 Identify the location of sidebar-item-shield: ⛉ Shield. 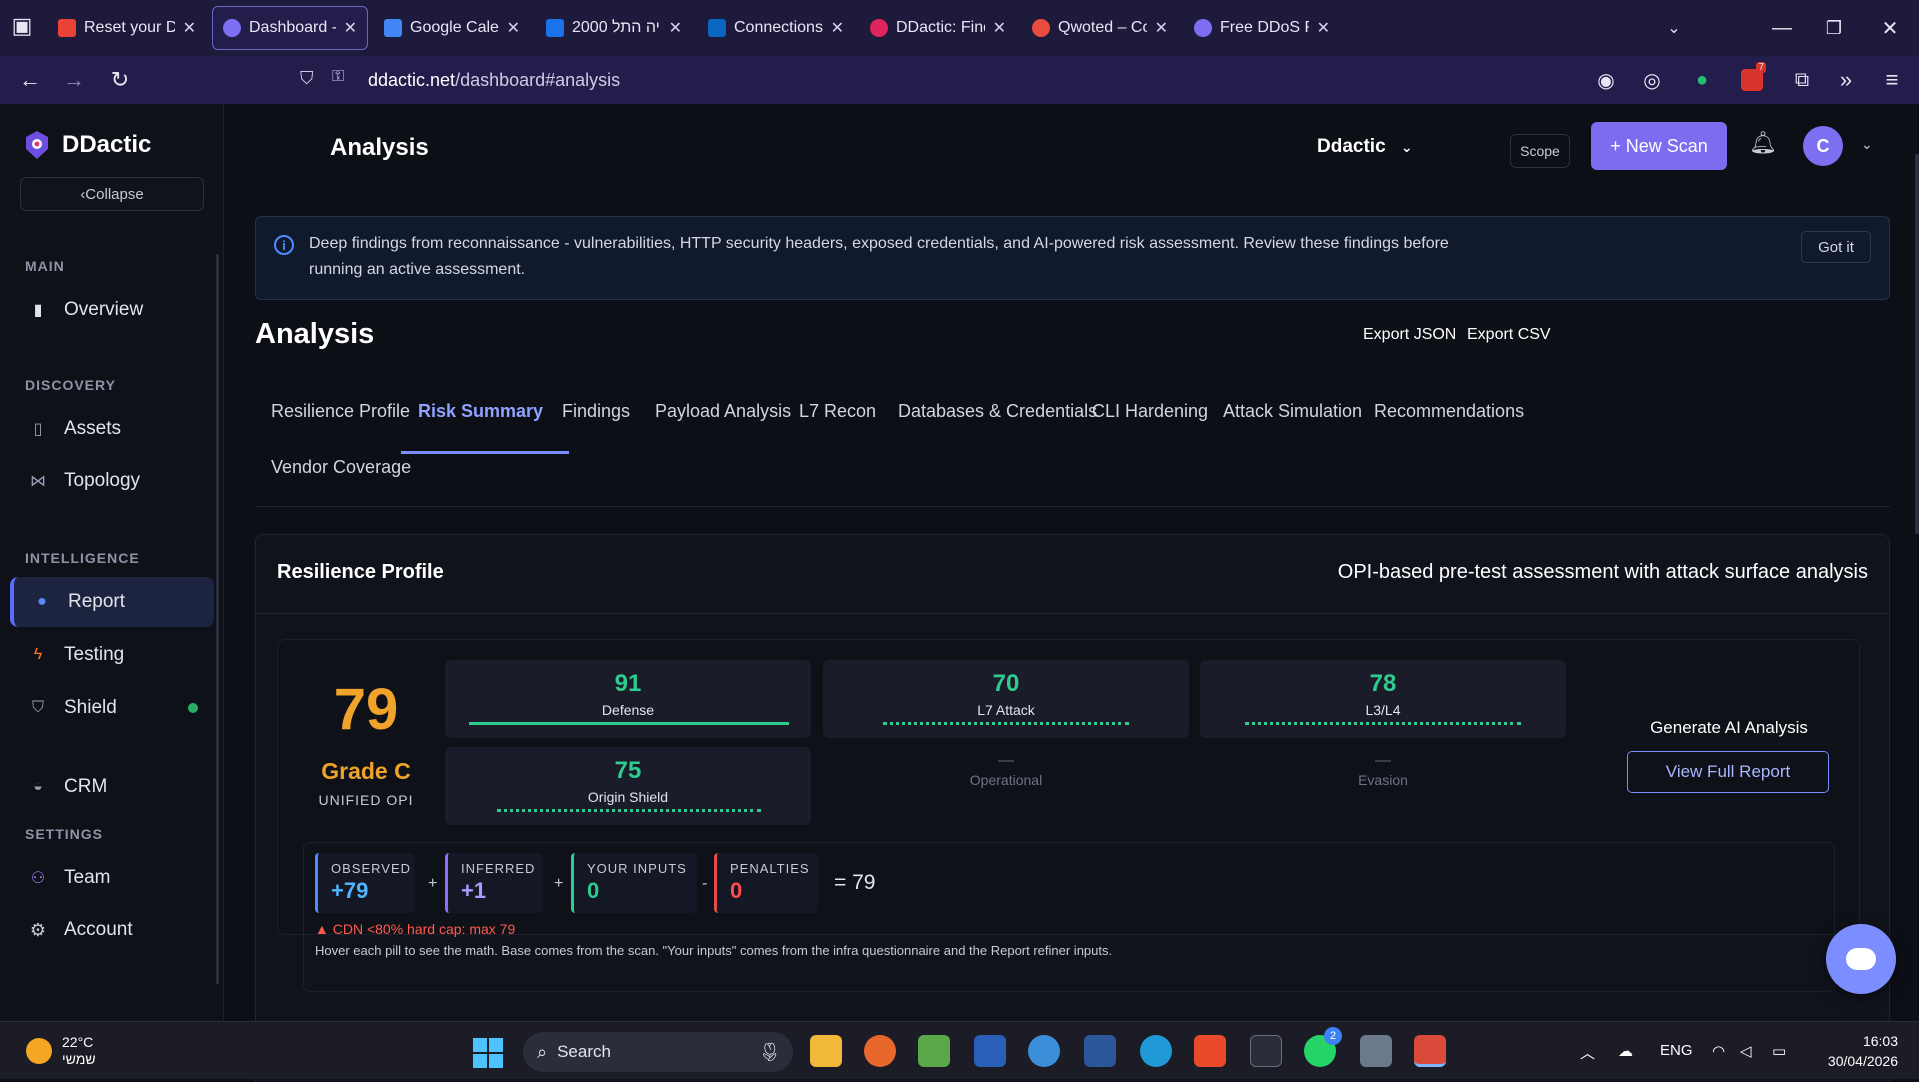
(112, 708).